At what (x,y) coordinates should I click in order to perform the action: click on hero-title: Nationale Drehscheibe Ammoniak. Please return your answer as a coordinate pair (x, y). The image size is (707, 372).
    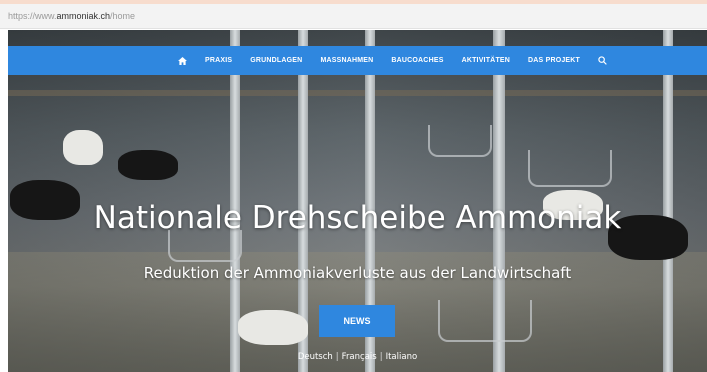
    Looking at the image, I should click on (357, 218).